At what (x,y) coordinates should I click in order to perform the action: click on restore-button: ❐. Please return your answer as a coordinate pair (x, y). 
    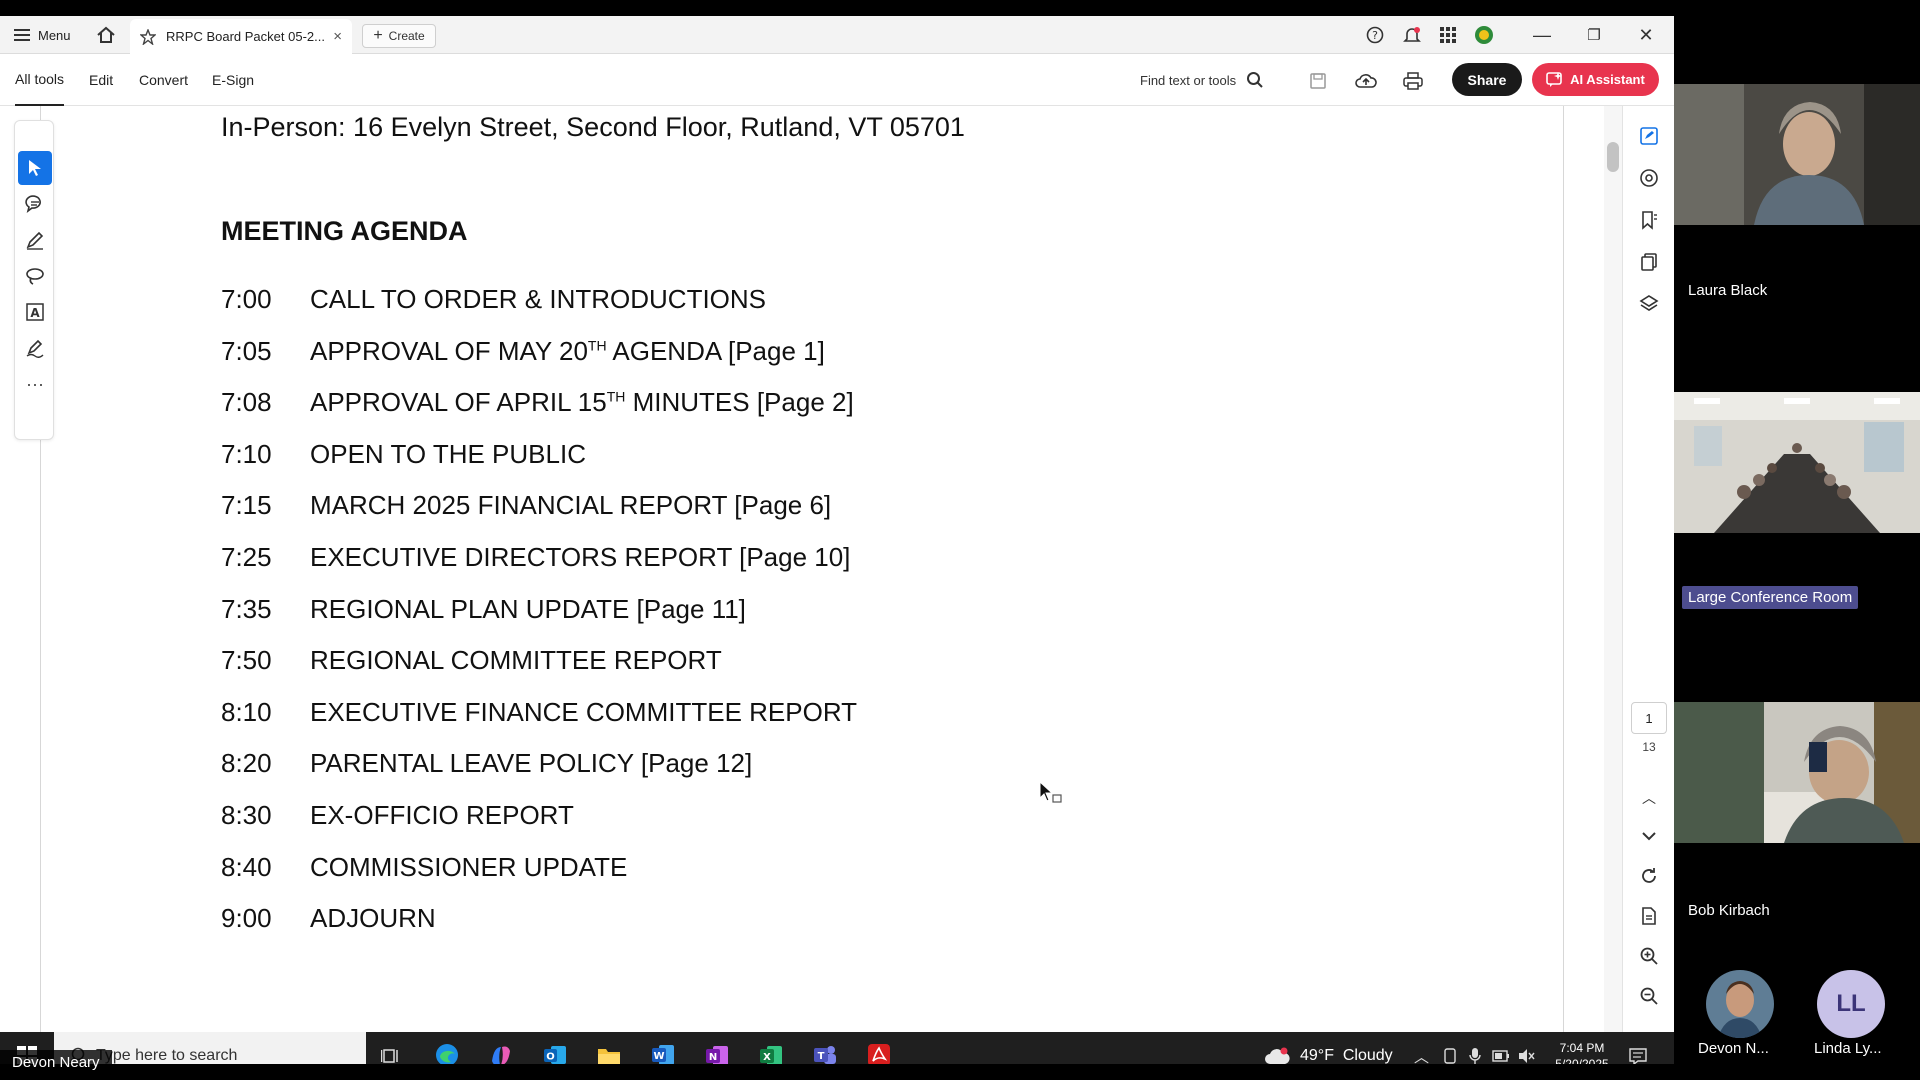
    Looking at the image, I should click on (1594, 35).